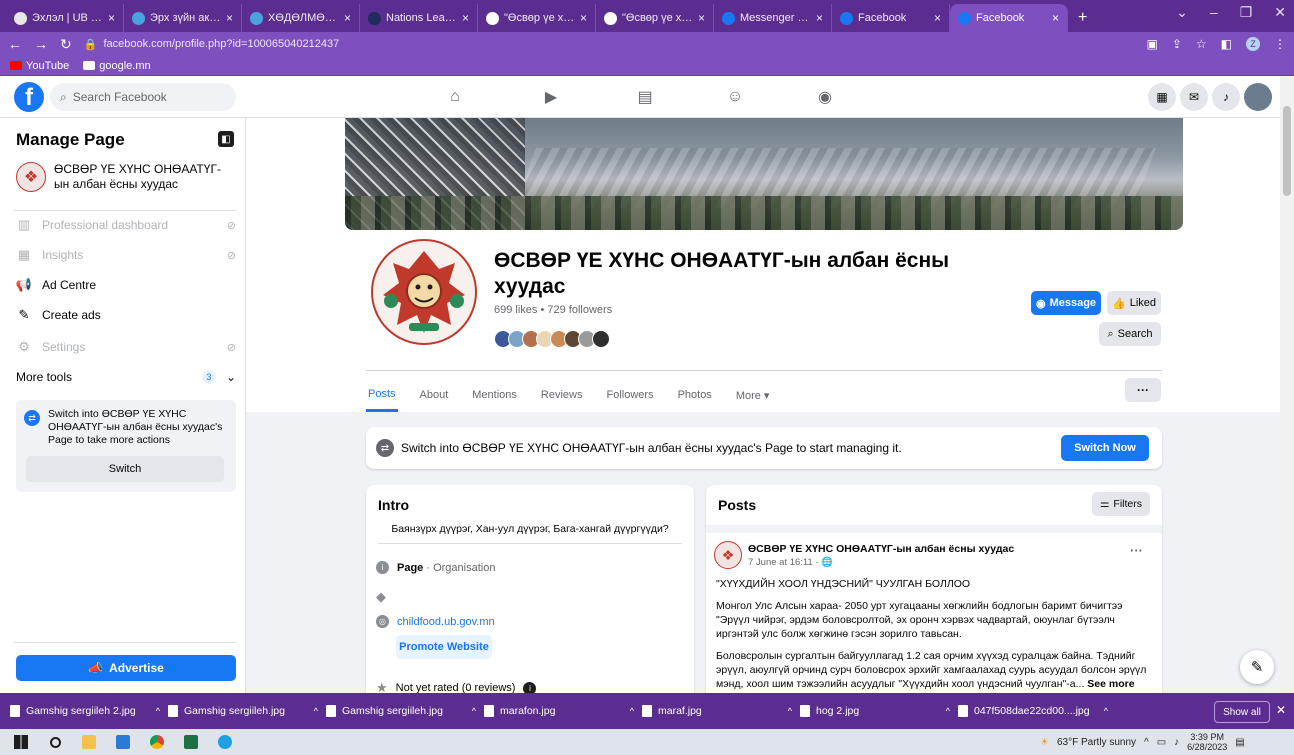 The height and width of the screenshot is (755, 1294). Describe the element at coordinates (1143, 390) in the screenshot. I see `tab-overflow-button: ···` at that location.